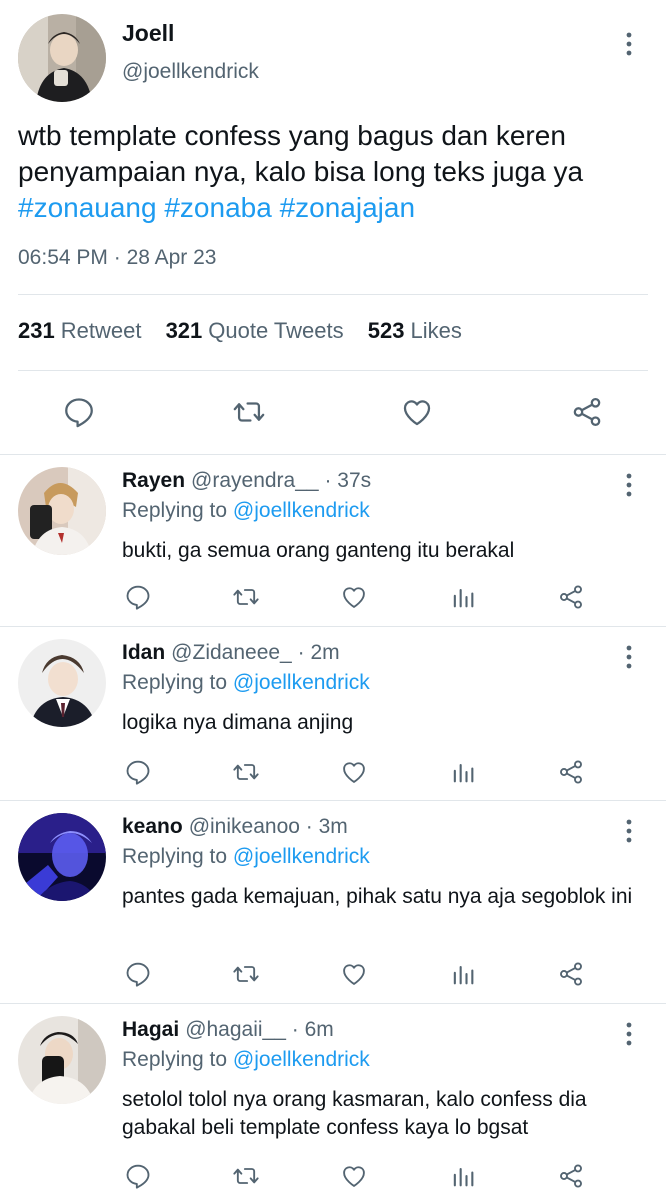 Image resolution: width=666 pixels, height=1200 pixels. What do you see at coordinates (238, 722) in the screenshot?
I see `reply-text: logika nya dimana anjing` at bounding box center [238, 722].